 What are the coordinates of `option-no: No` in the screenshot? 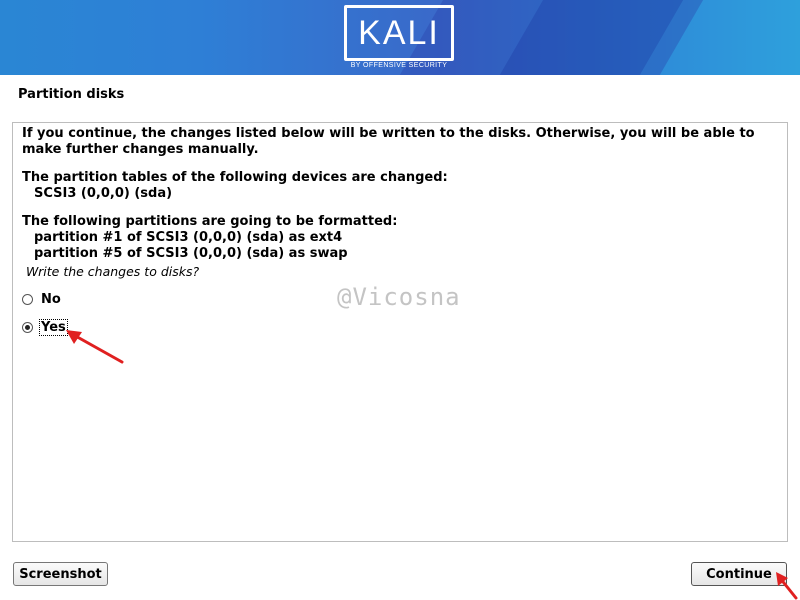 It's located at (42, 299).